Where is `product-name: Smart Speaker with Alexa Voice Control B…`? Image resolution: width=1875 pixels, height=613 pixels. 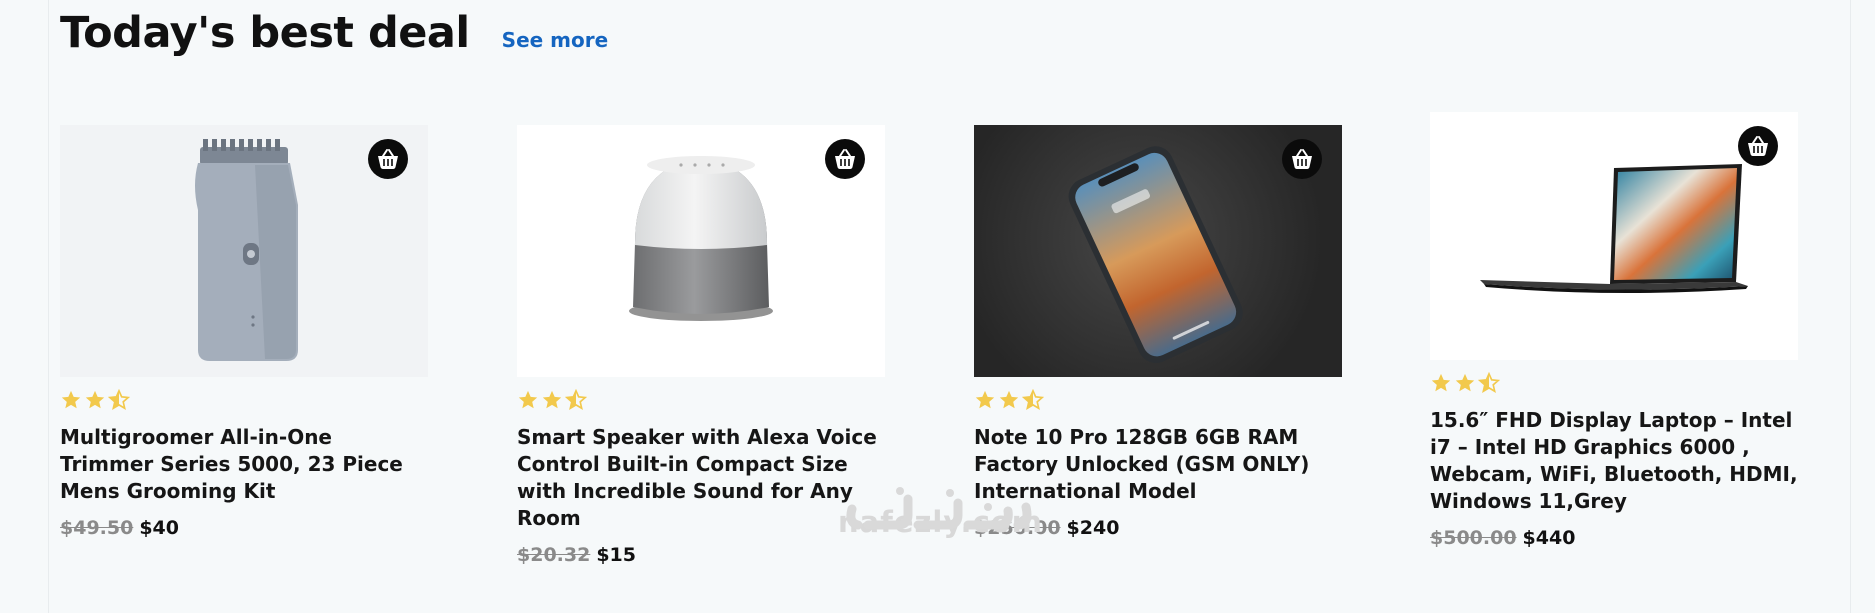 product-name: Smart Speaker with Alexa Voice Control B… is located at coordinates (701, 478).